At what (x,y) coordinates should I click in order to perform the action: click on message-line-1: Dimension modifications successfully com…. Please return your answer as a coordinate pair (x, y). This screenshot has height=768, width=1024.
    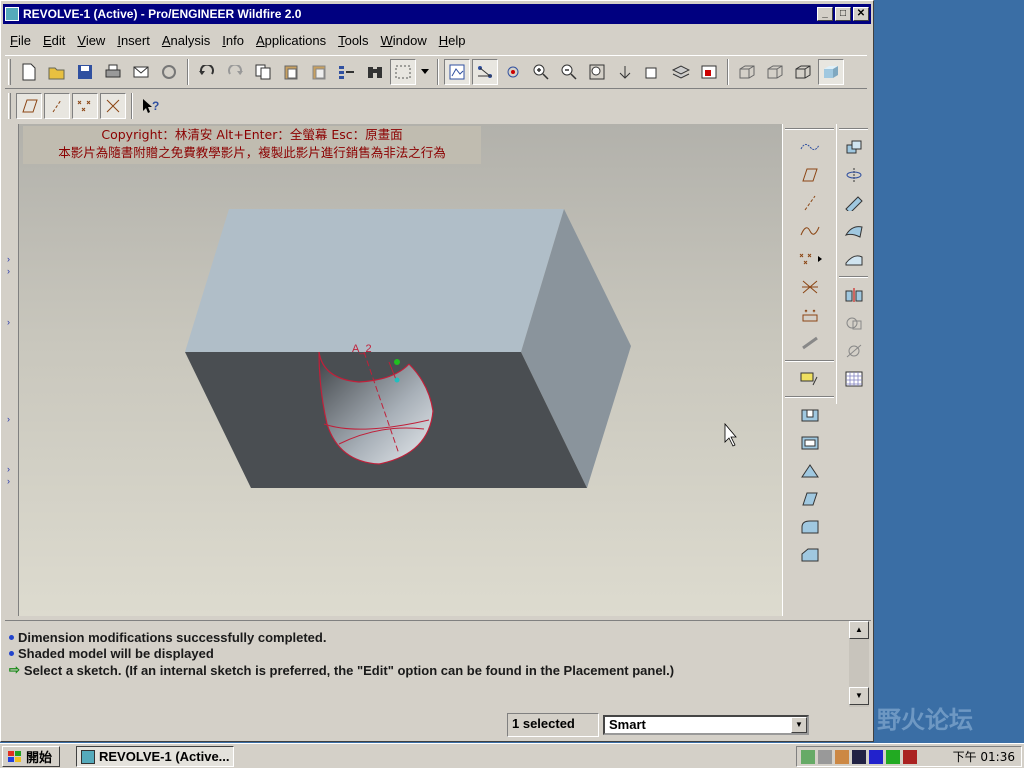
    Looking at the image, I should click on (167, 637).